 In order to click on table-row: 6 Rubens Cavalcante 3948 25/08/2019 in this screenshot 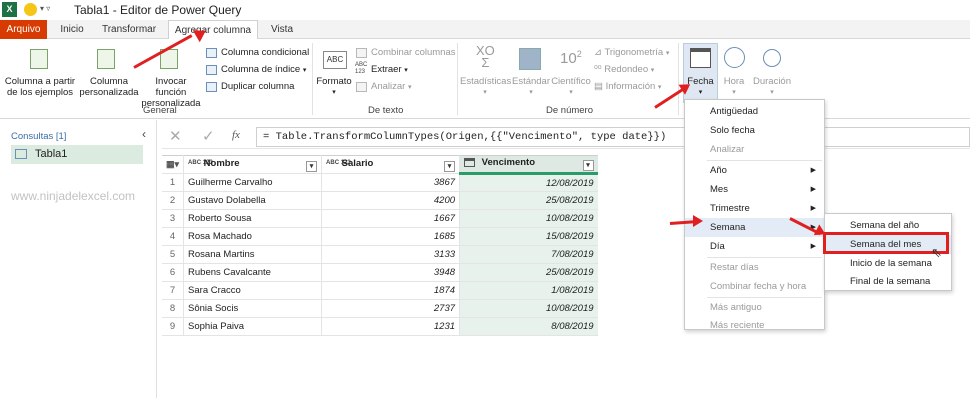, I will do `click(380, 272)`.